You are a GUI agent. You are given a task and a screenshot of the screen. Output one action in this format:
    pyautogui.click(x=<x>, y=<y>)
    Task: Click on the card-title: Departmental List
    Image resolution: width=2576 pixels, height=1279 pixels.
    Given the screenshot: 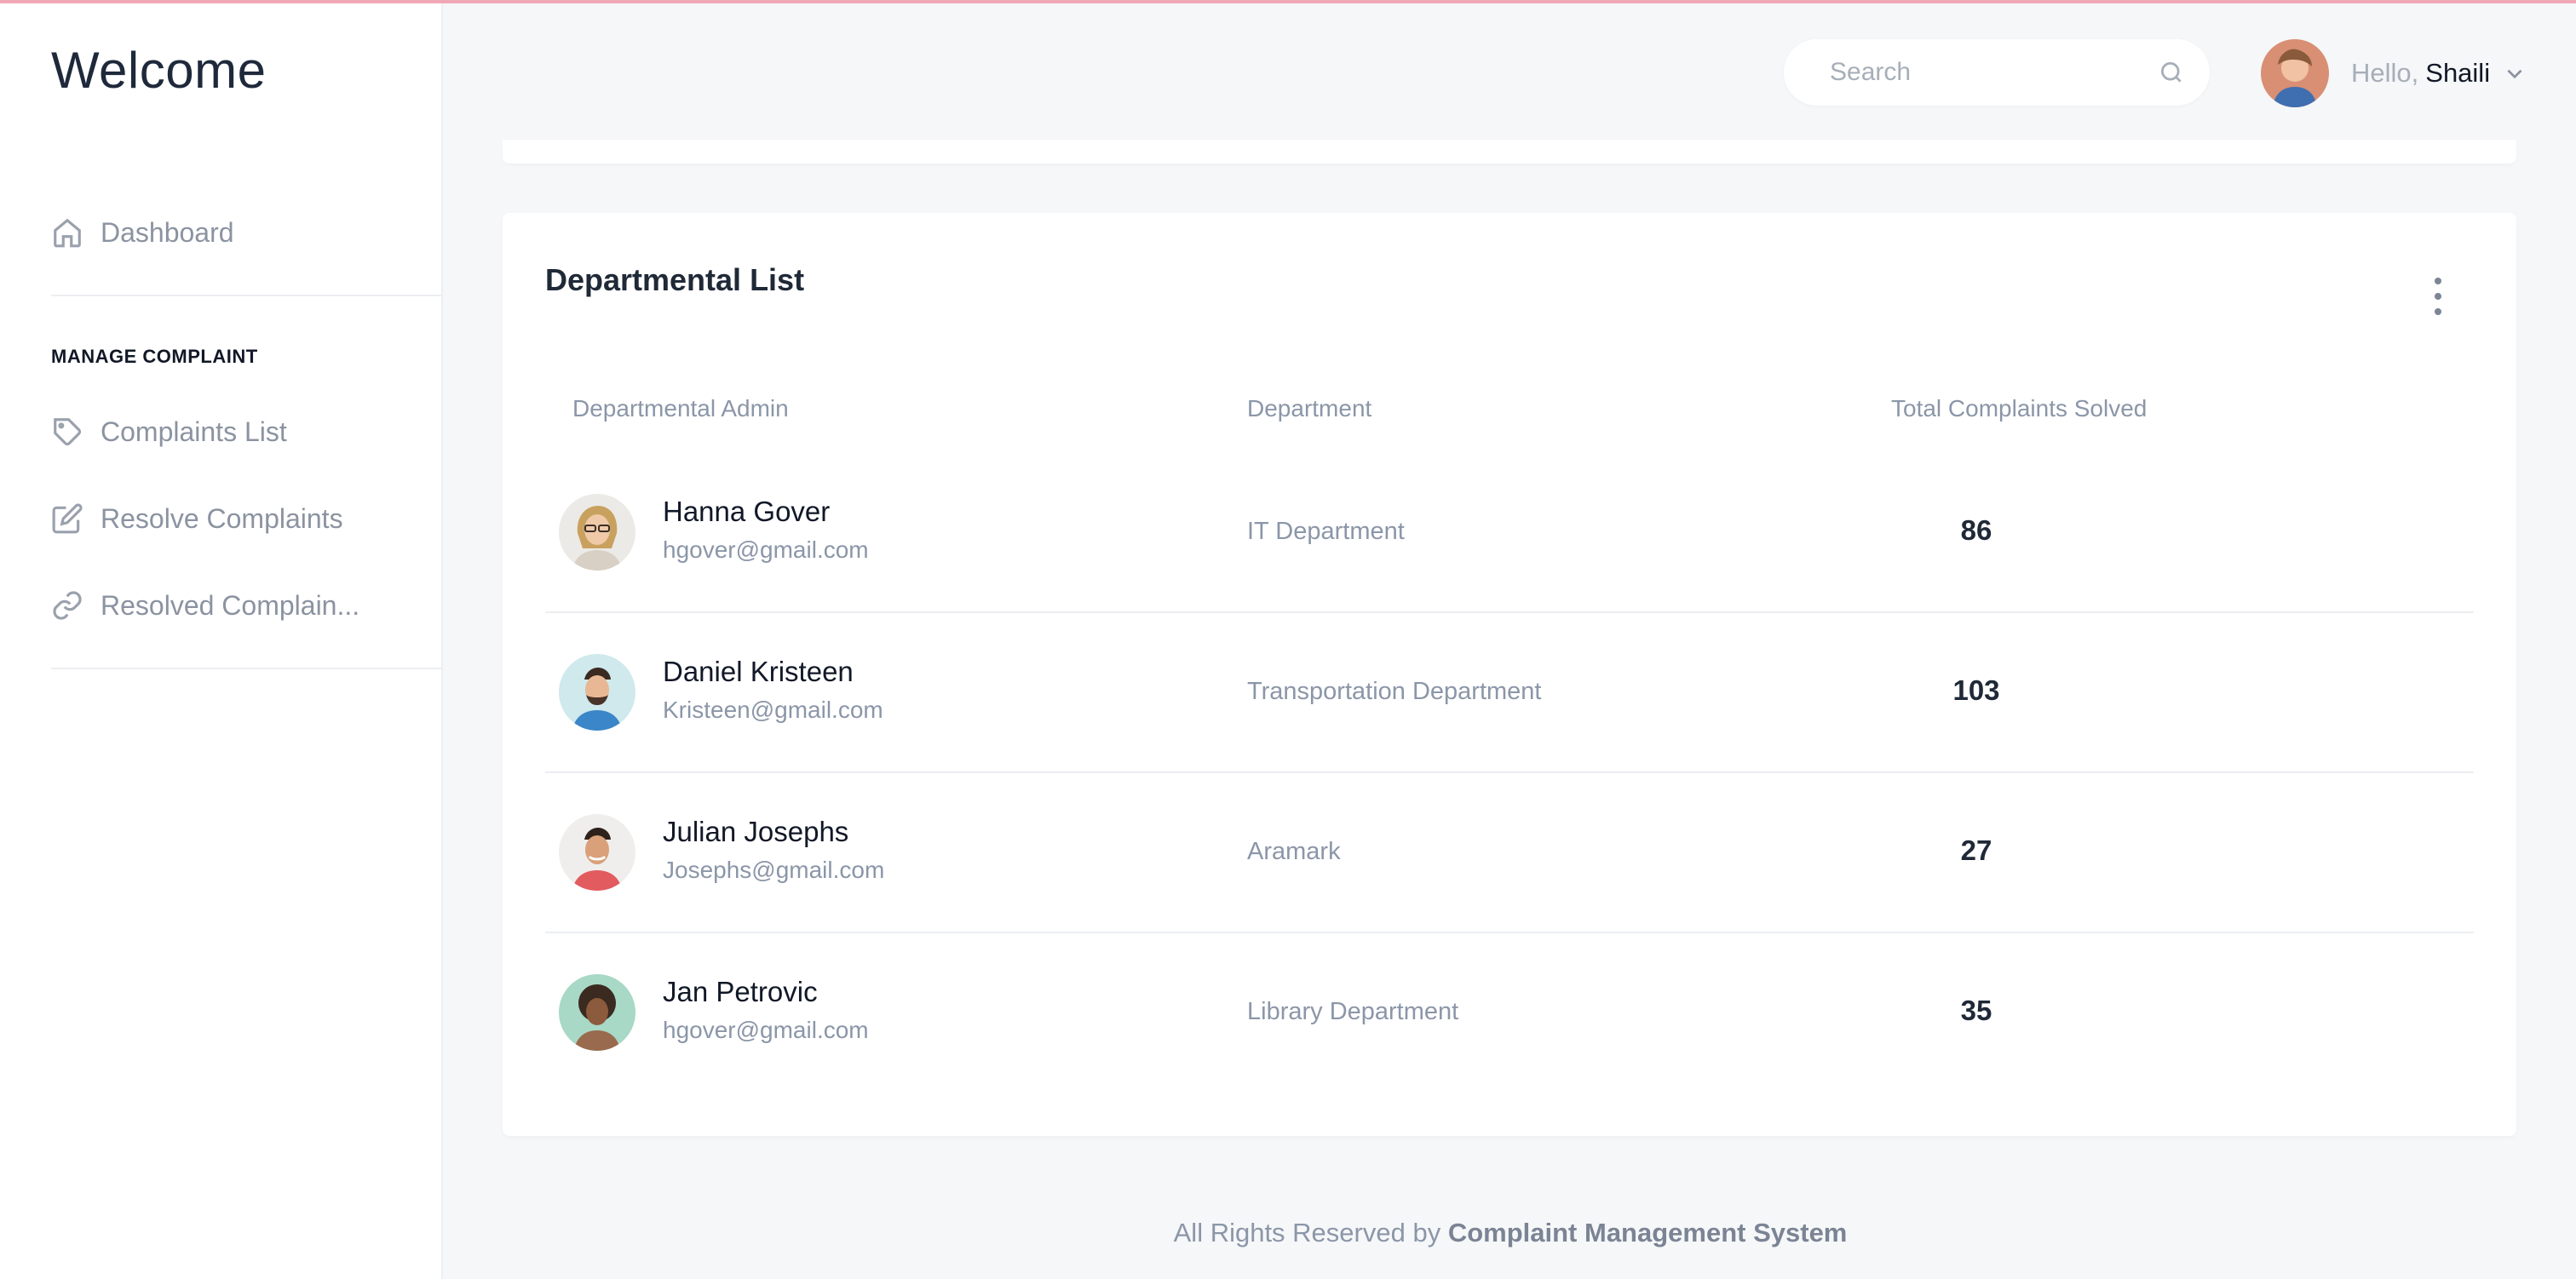 What is the action you would take?
    pyautogui.click(x=675, y=280)
    